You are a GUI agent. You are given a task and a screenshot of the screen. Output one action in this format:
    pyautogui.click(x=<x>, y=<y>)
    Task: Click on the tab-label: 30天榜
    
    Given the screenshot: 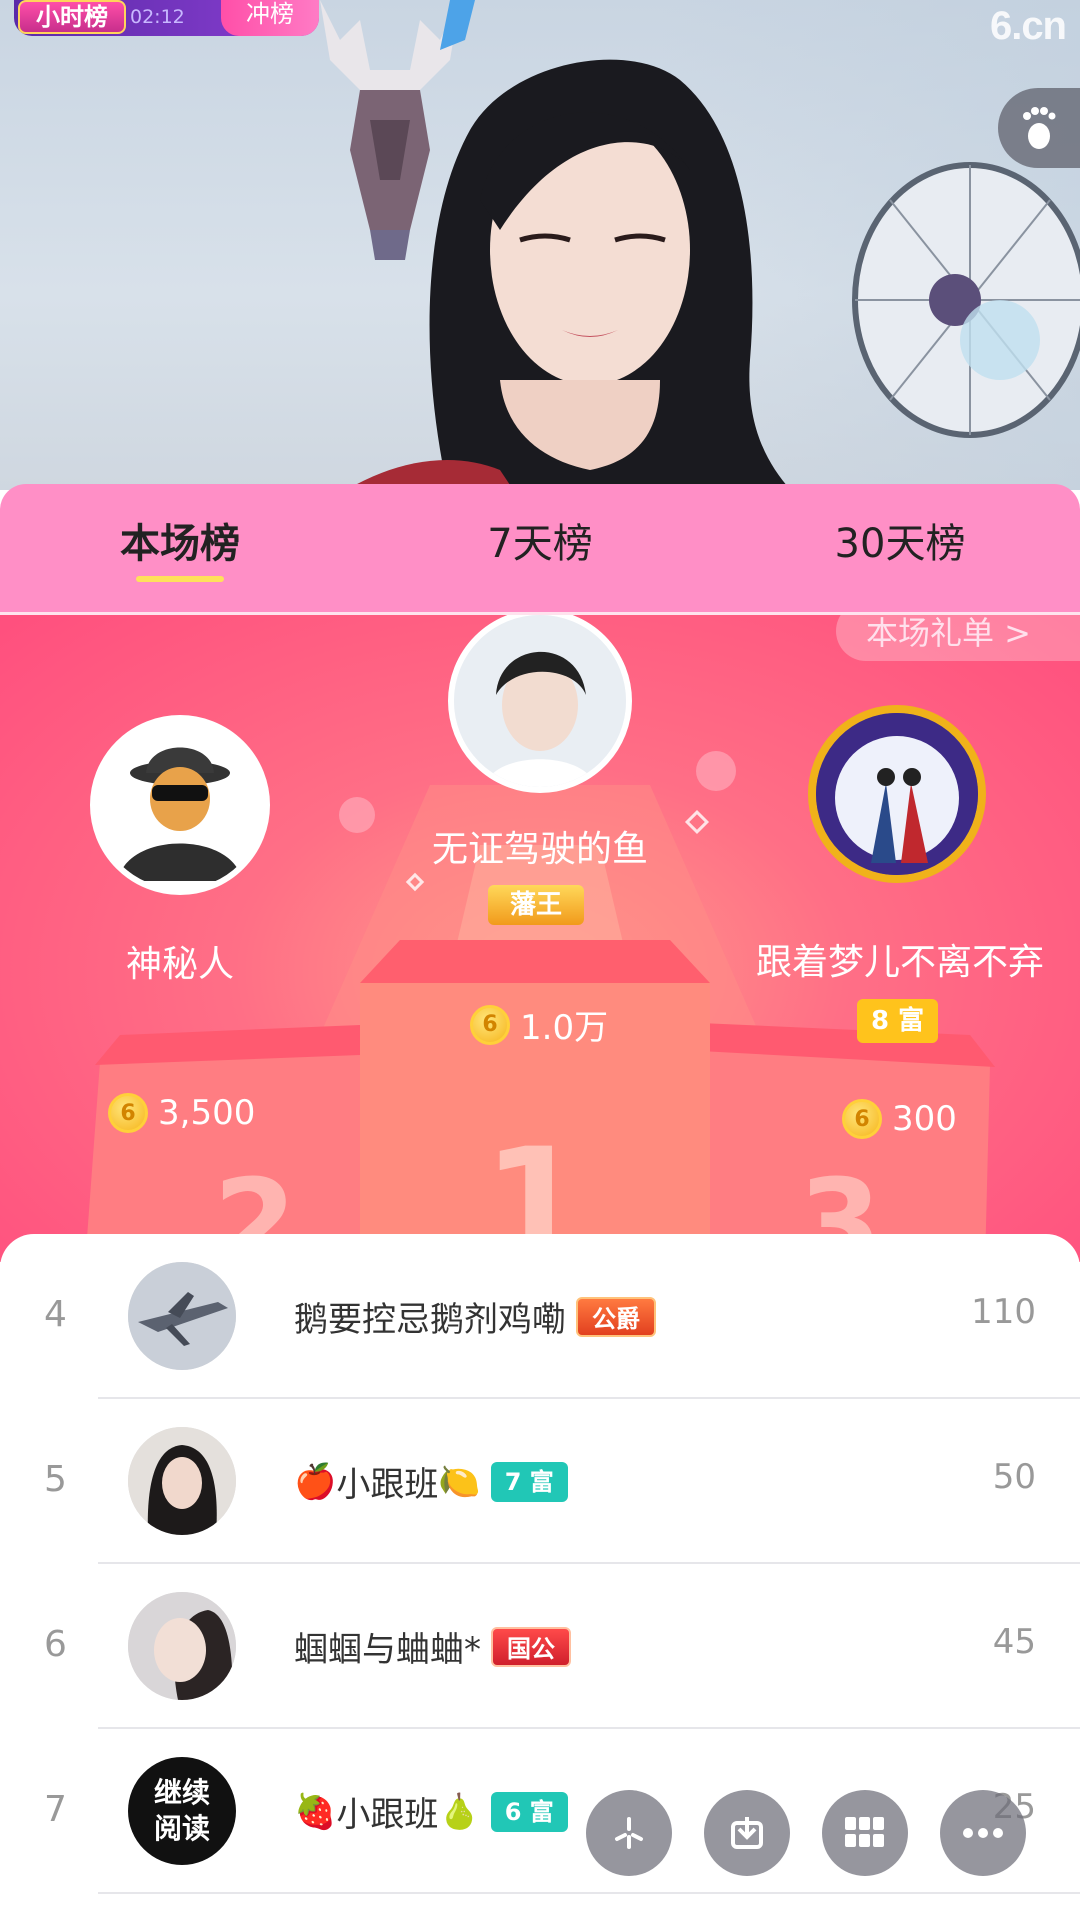 What is the action you would take?
    pyautogui.click(x=900, y=544)
    